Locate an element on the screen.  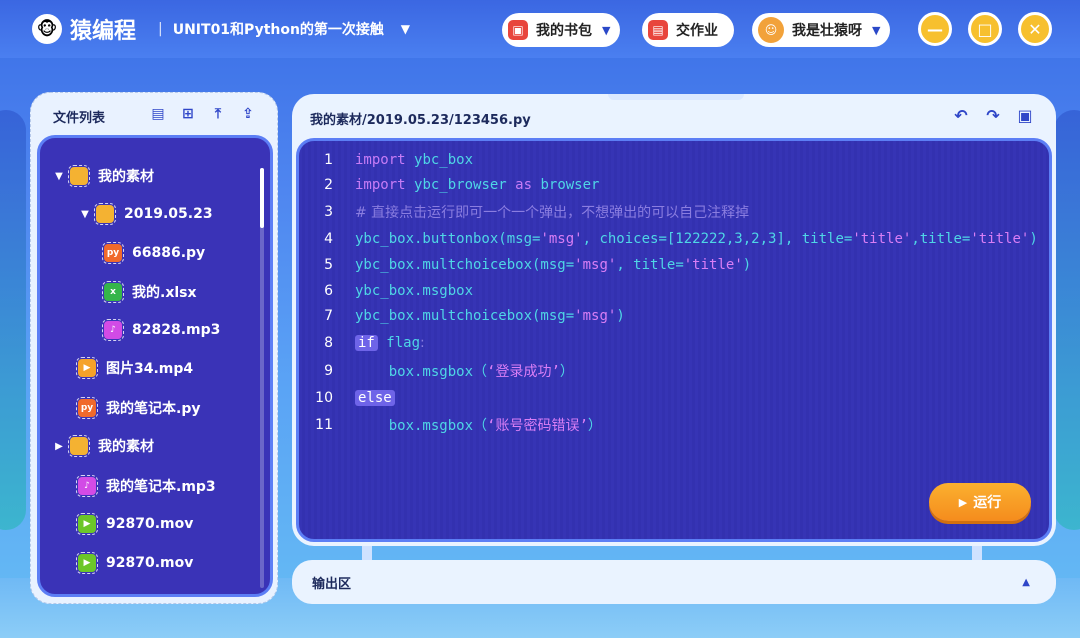
tree-item-file: ♪ 82828.mp3 is located at coordinates (161, 330).